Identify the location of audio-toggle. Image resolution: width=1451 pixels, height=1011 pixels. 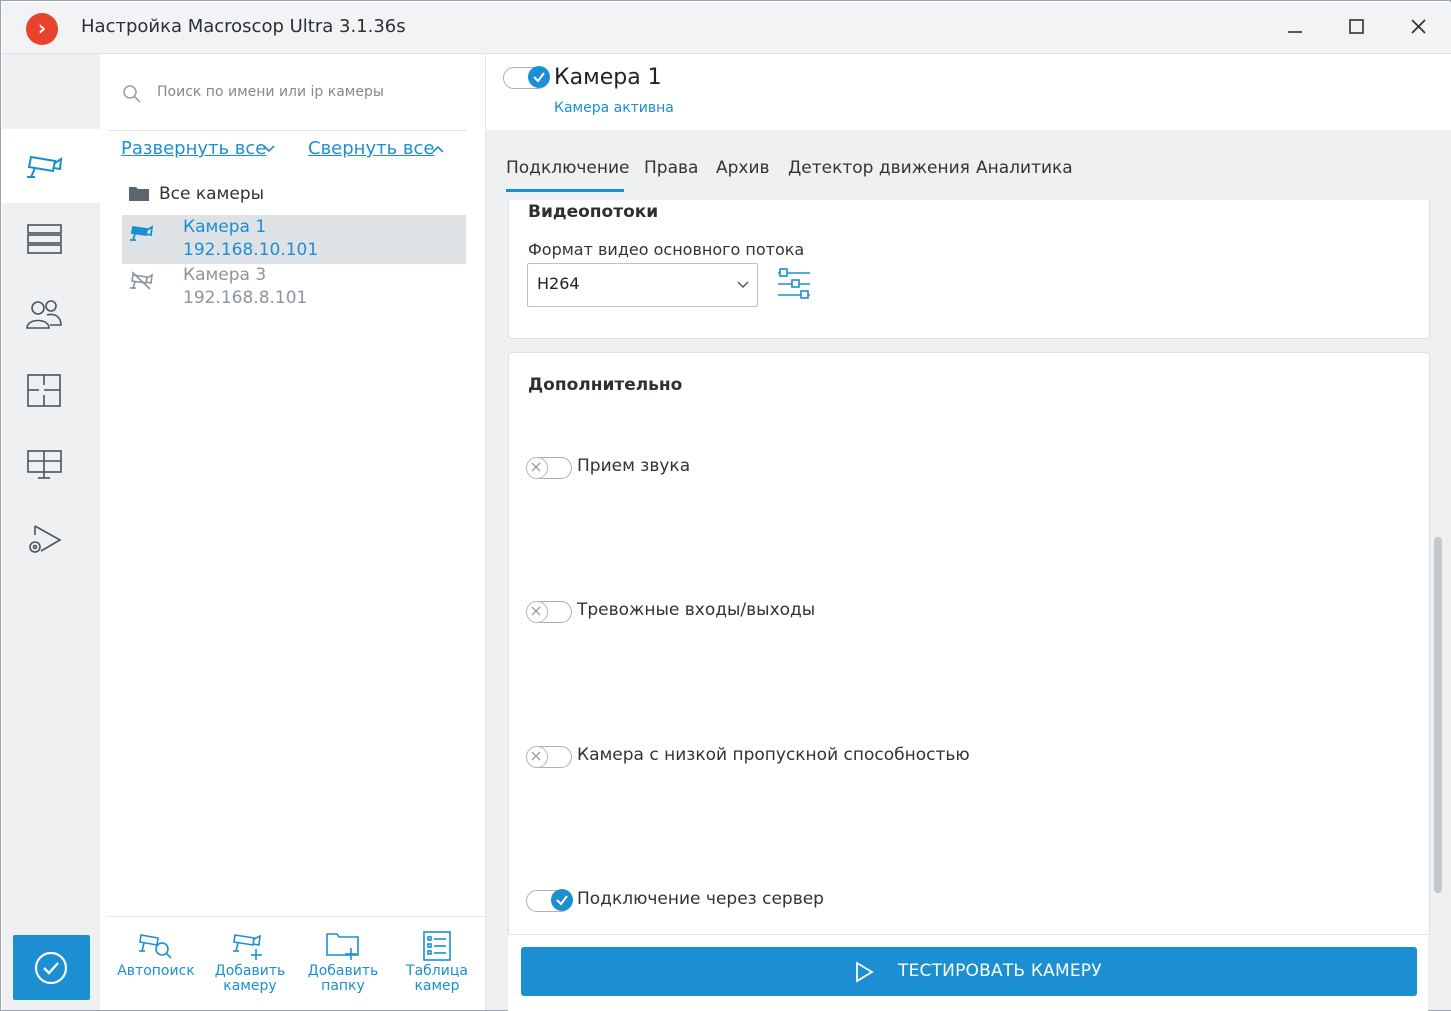
(549, 468).